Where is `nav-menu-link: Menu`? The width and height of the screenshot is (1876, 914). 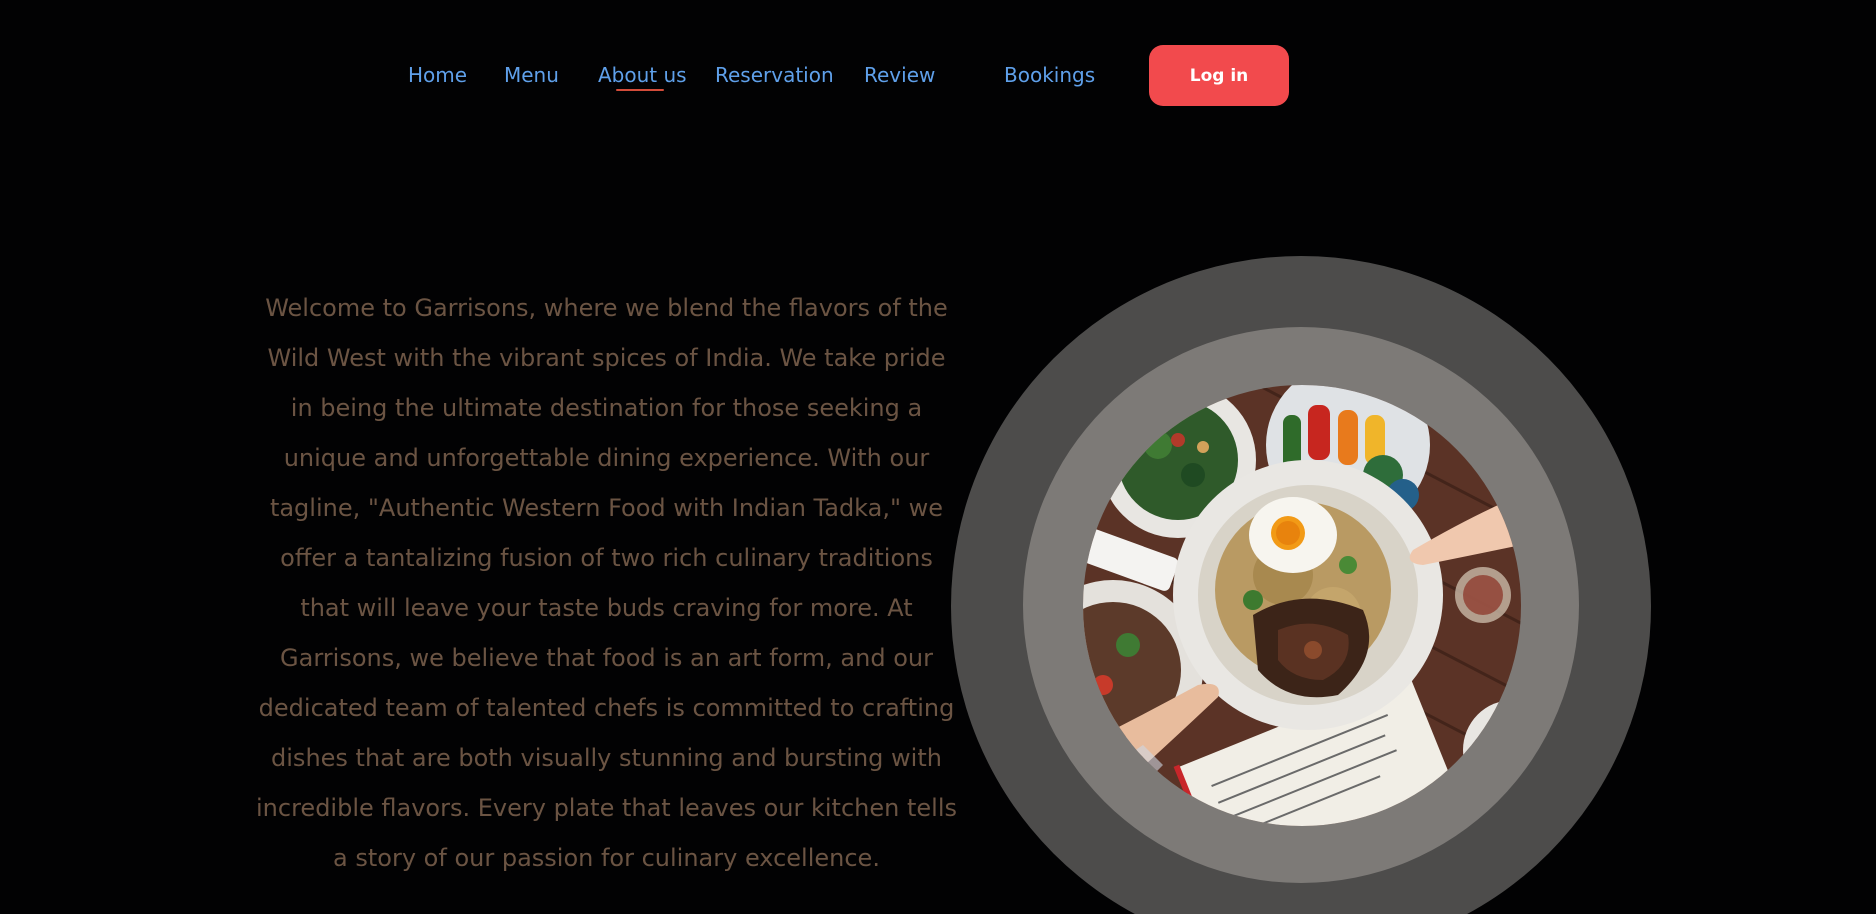
nav-menu-link: Menu is located at coordinates (531, 75).